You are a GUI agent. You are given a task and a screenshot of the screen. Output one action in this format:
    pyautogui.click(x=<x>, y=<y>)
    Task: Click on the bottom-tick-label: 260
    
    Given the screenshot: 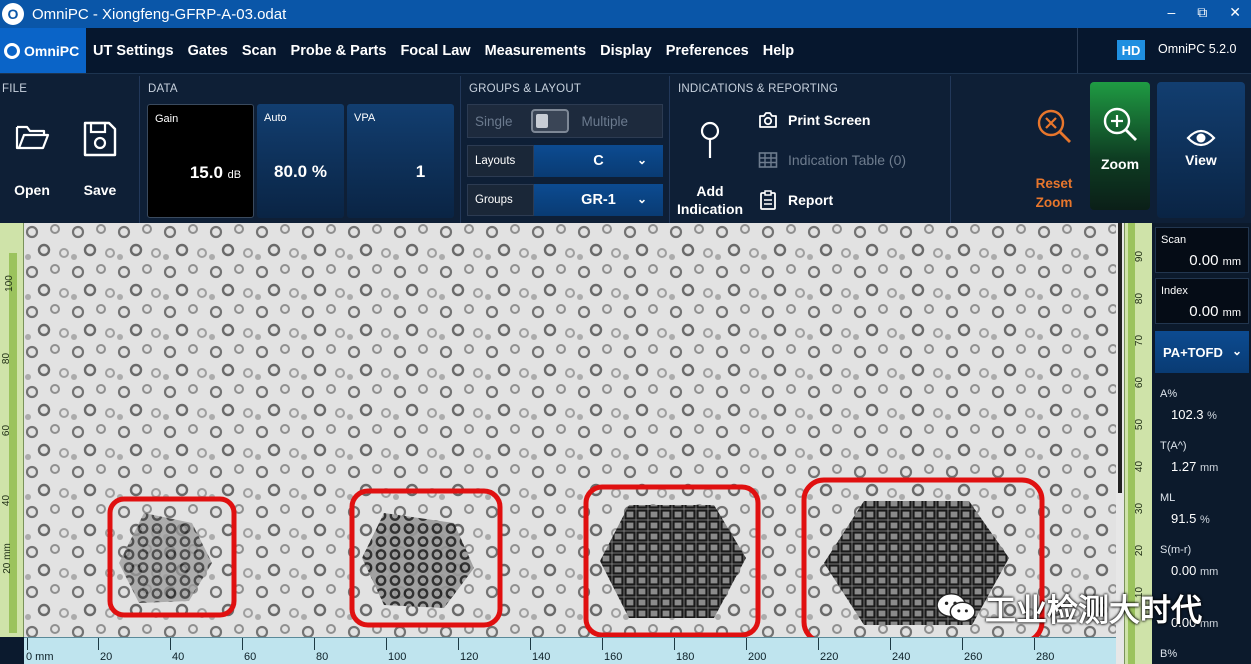 What is the action you would take?
    pyautogui.click(x=973, y=657)
    